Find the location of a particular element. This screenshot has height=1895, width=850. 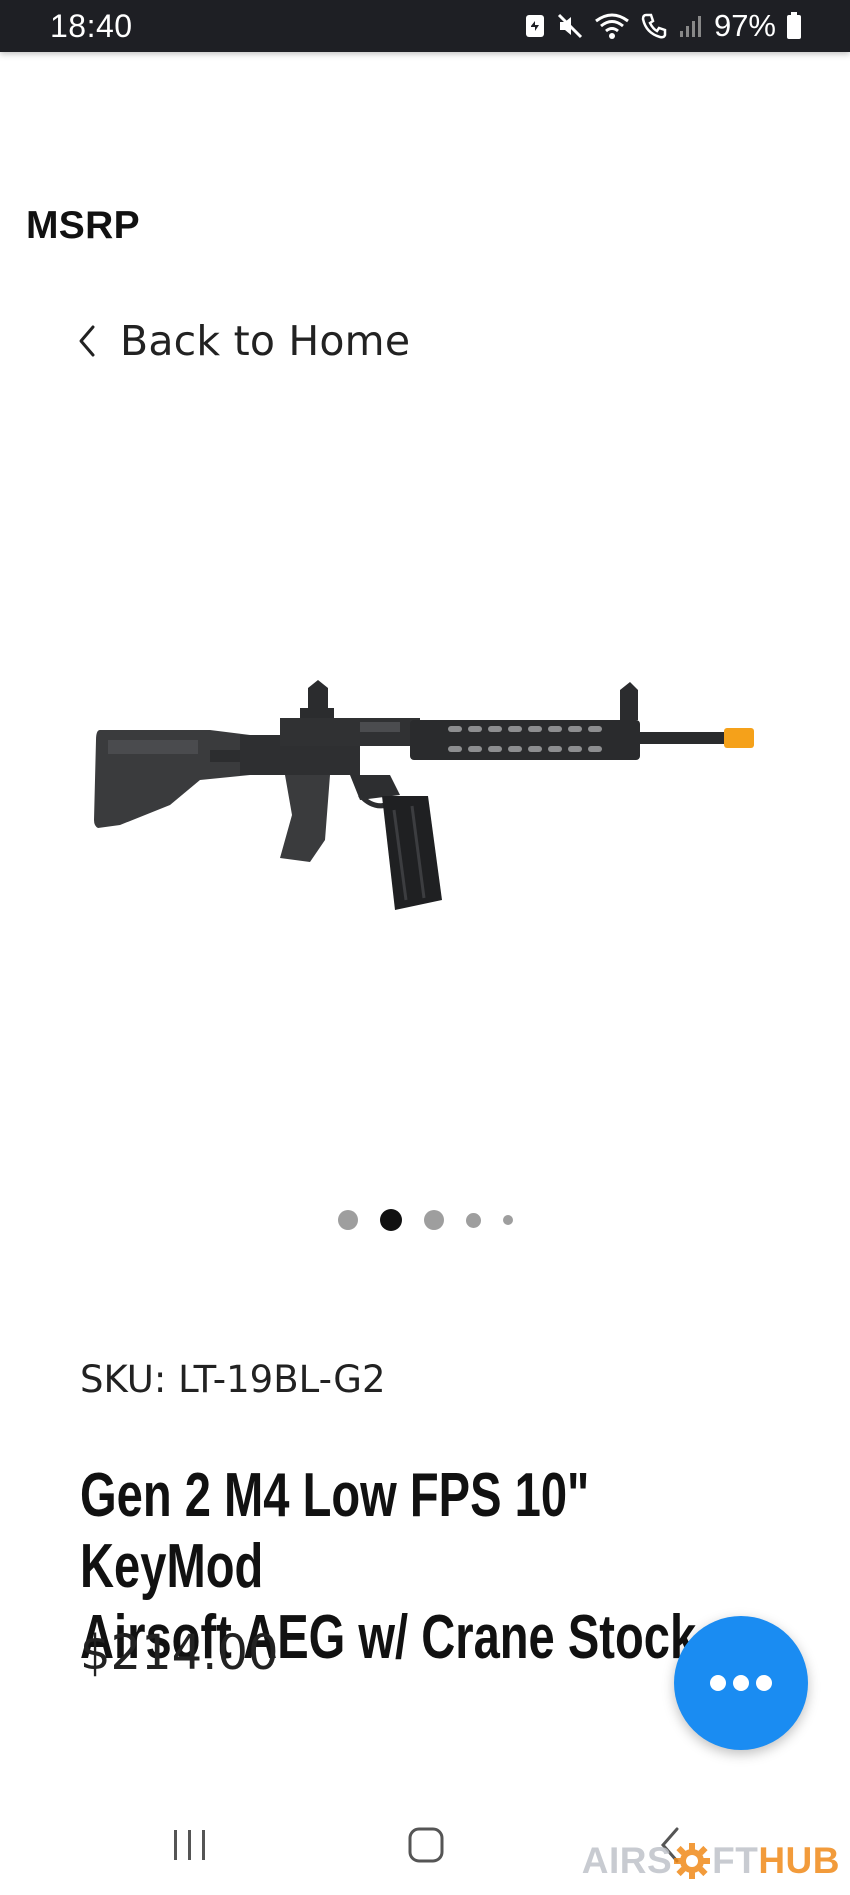

chevron-left-icon is located at coordinates (87, 341).